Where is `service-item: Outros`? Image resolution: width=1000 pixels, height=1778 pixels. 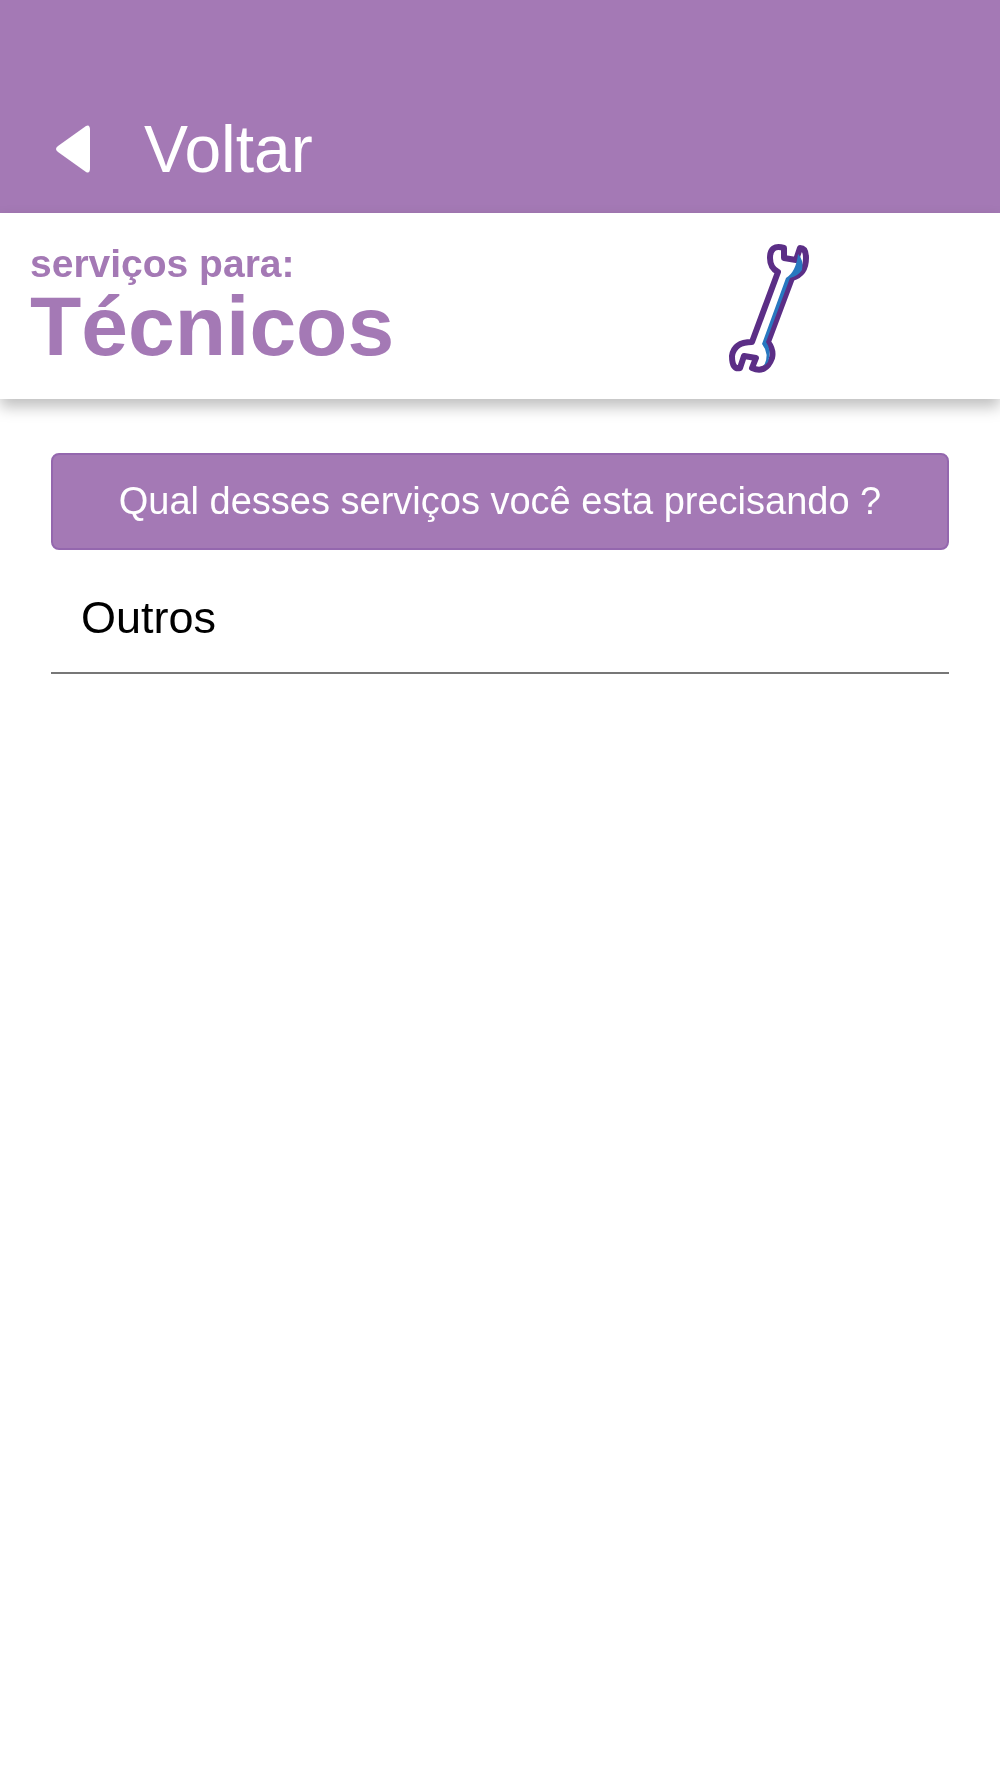 service-item: Outros is located at coordinates (500, 612).